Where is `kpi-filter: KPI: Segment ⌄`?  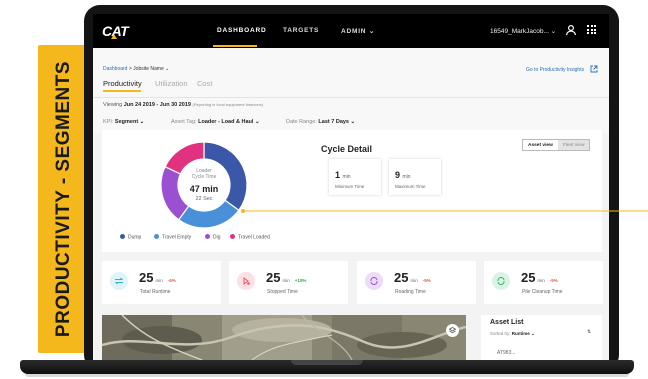 kpi-filter: KPI: Segment ⌄ is located at coordinates (123, 122).